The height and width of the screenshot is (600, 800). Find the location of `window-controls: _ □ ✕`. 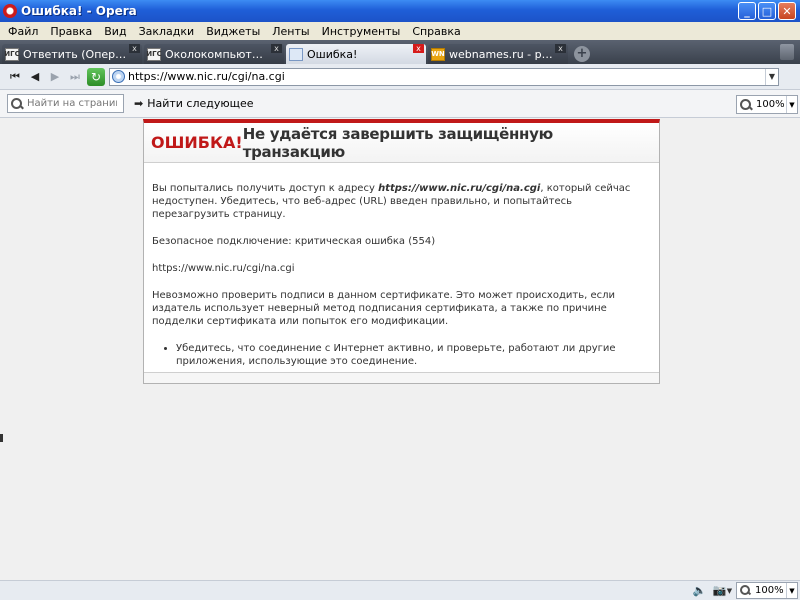

window-controls: _ □ ✕ is located at coordinates (767, 11).